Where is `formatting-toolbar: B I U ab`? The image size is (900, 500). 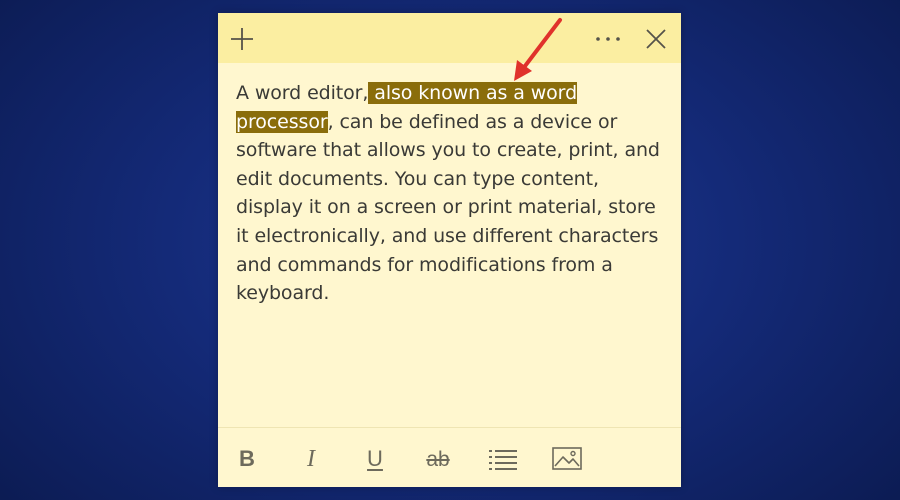
formatting-toolbar: B I U ab is located at coordinates (449, 459).